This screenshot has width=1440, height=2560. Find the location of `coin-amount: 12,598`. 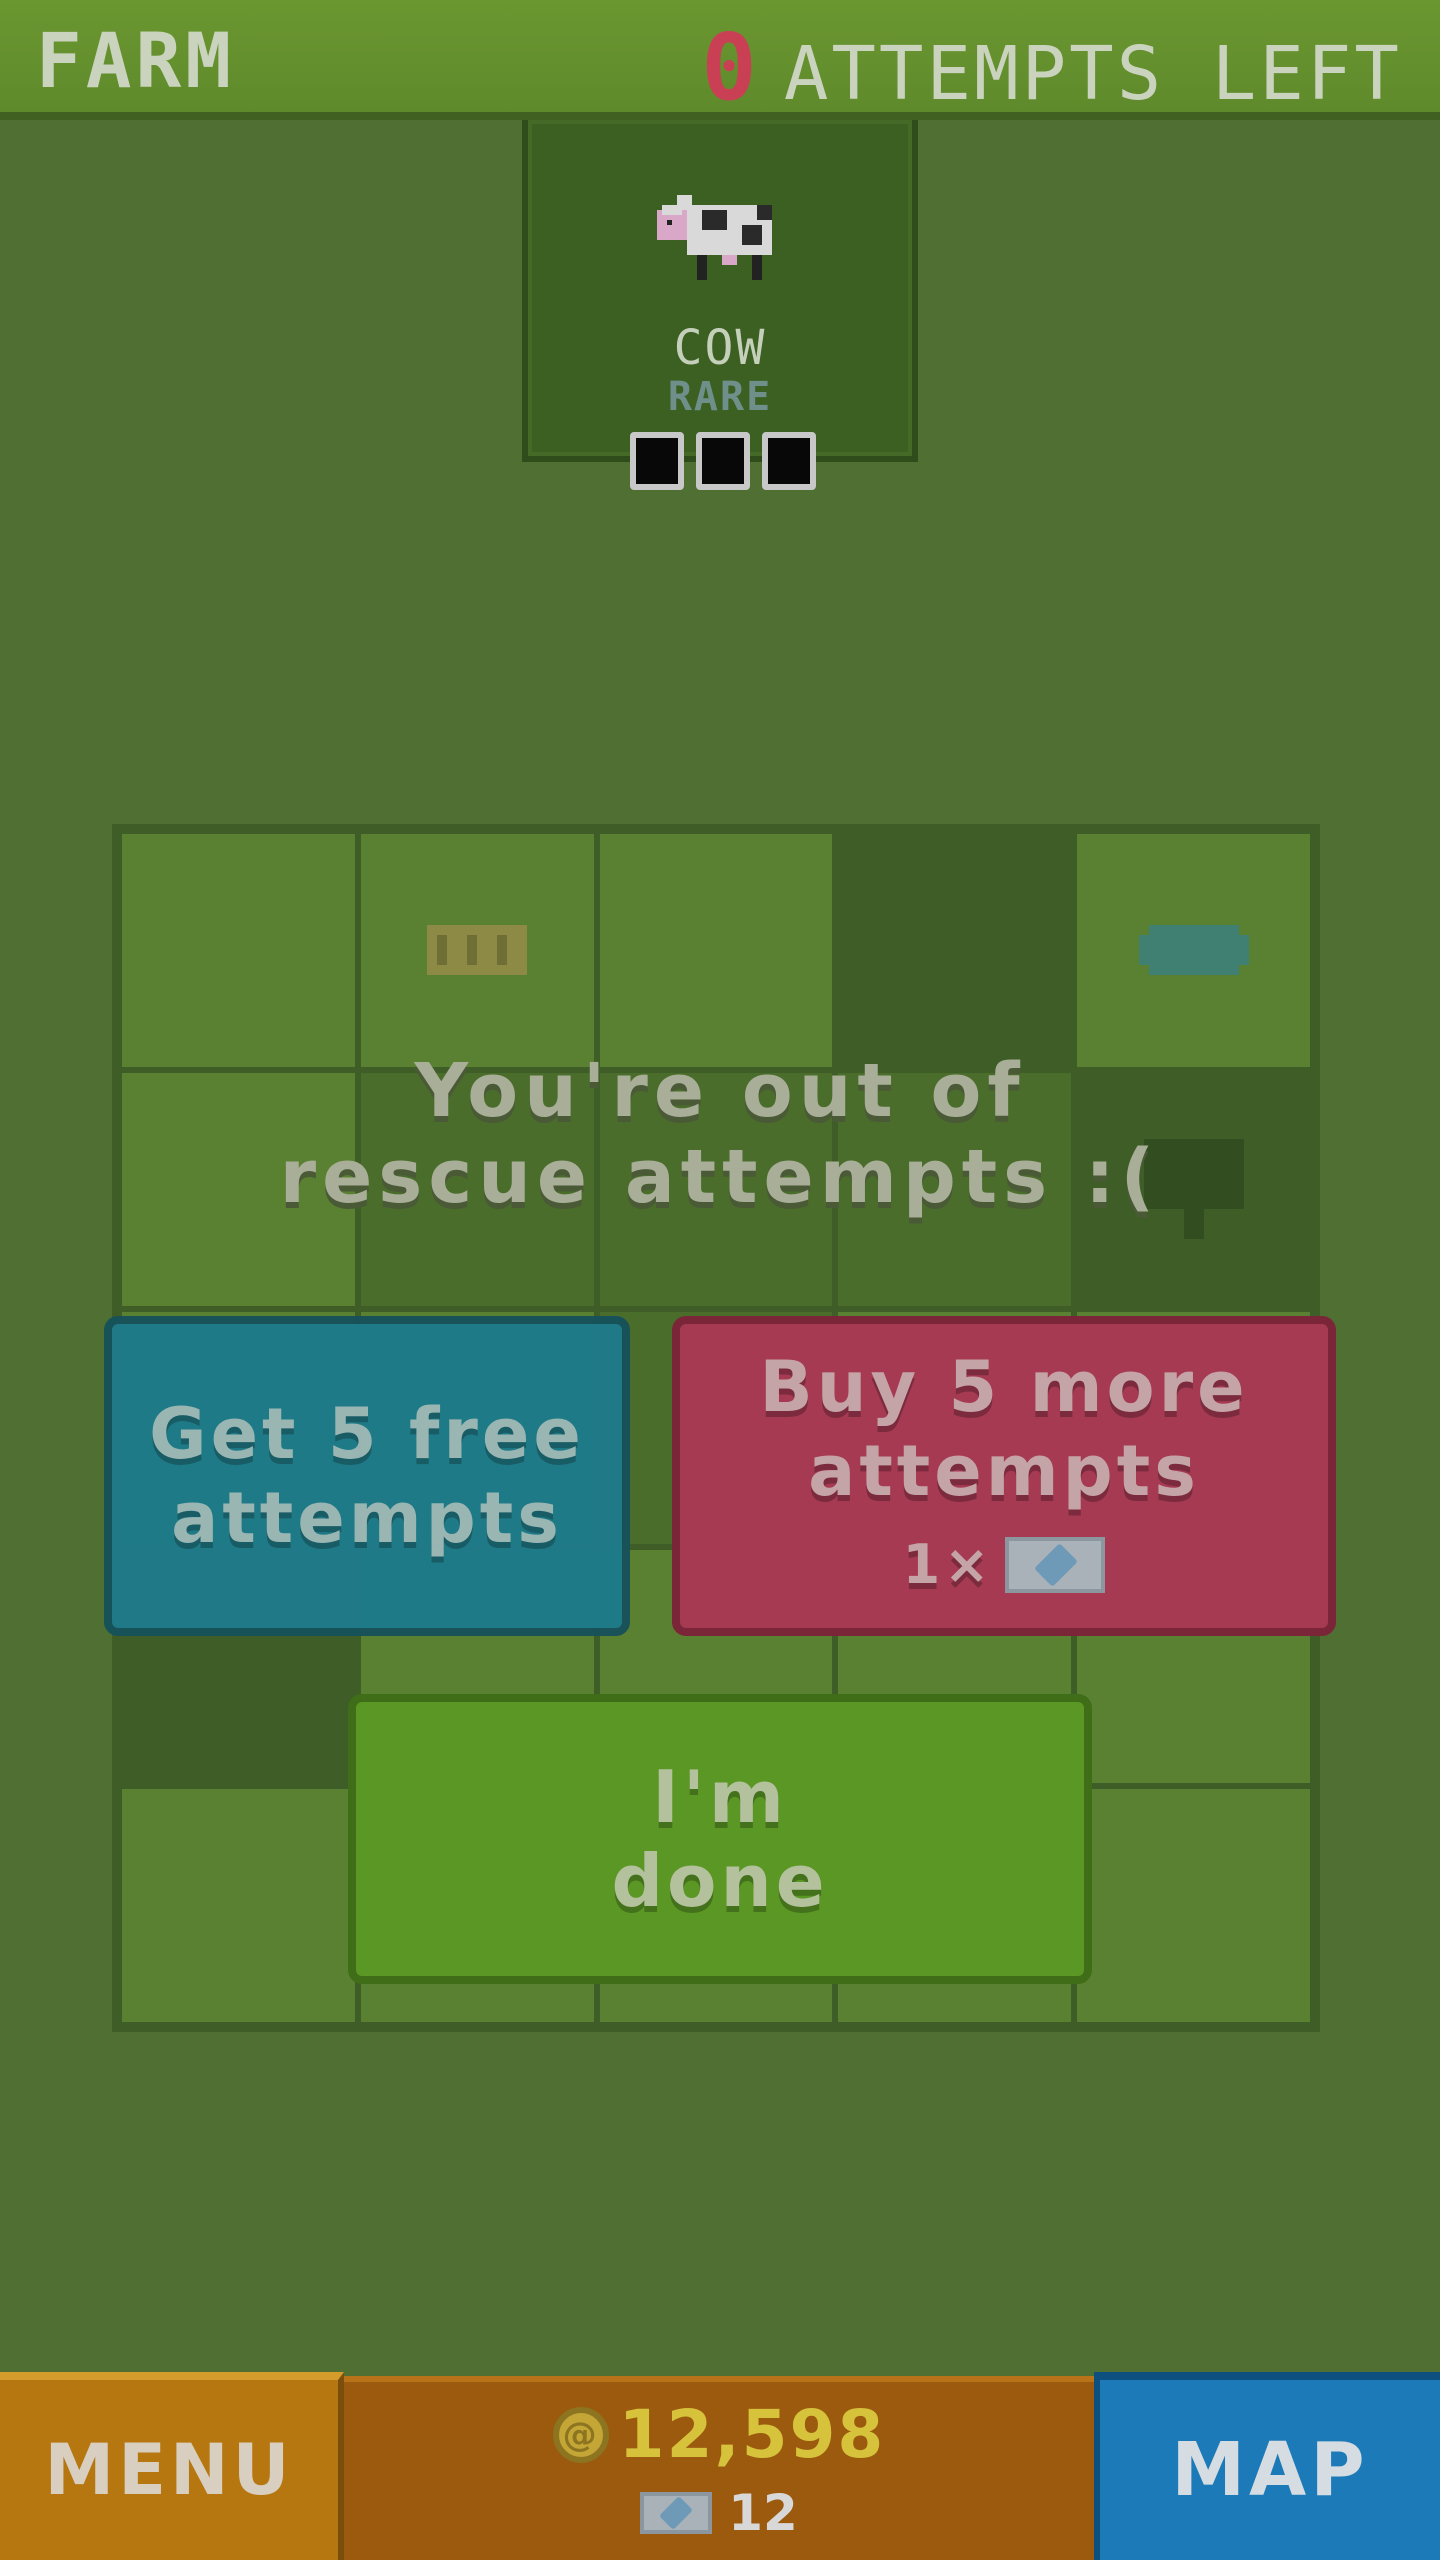

coin-amount: 12,598 is located at coordinates (752, 2434).